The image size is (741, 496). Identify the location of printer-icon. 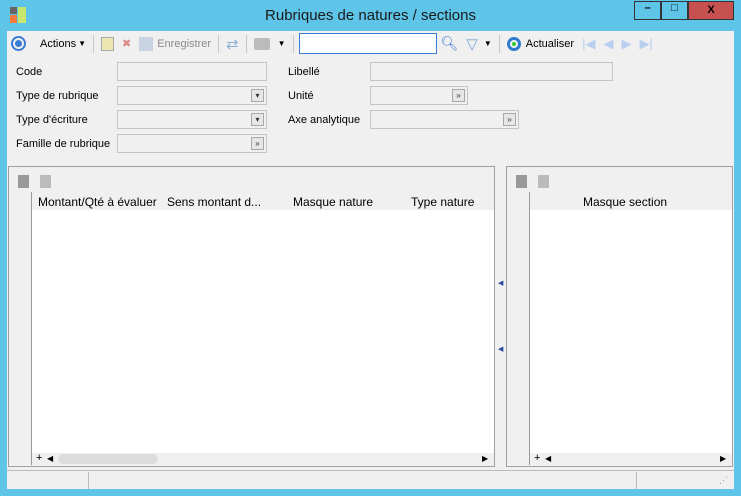
(261, 43).